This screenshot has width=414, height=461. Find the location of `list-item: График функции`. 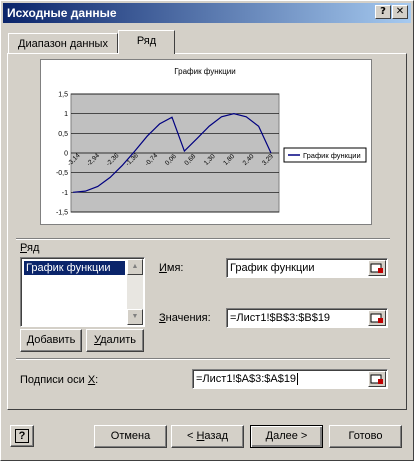

list-item: График функции is located at coordinates (74, 268).